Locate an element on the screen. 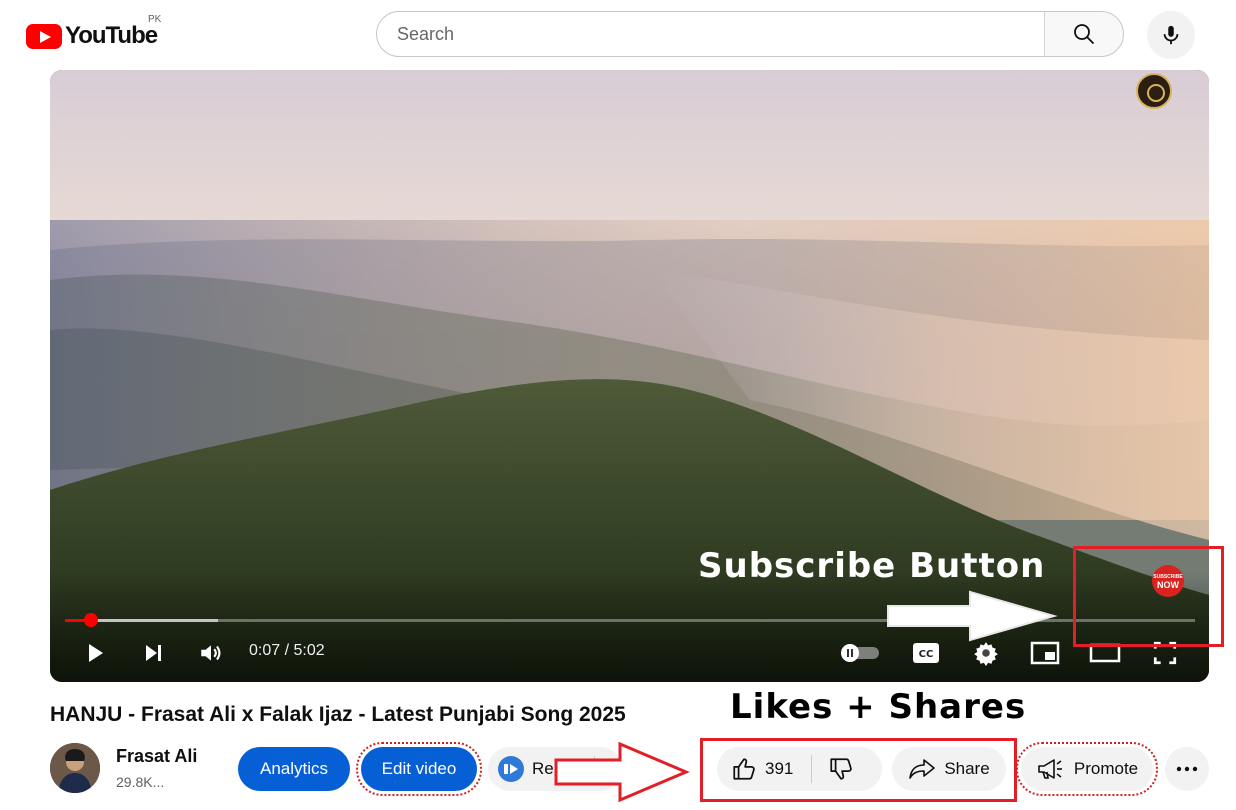 Image resolution: width=1236 pixels, height=810 pixels. logo-text: YouTube is located at coordinates (111, 35).